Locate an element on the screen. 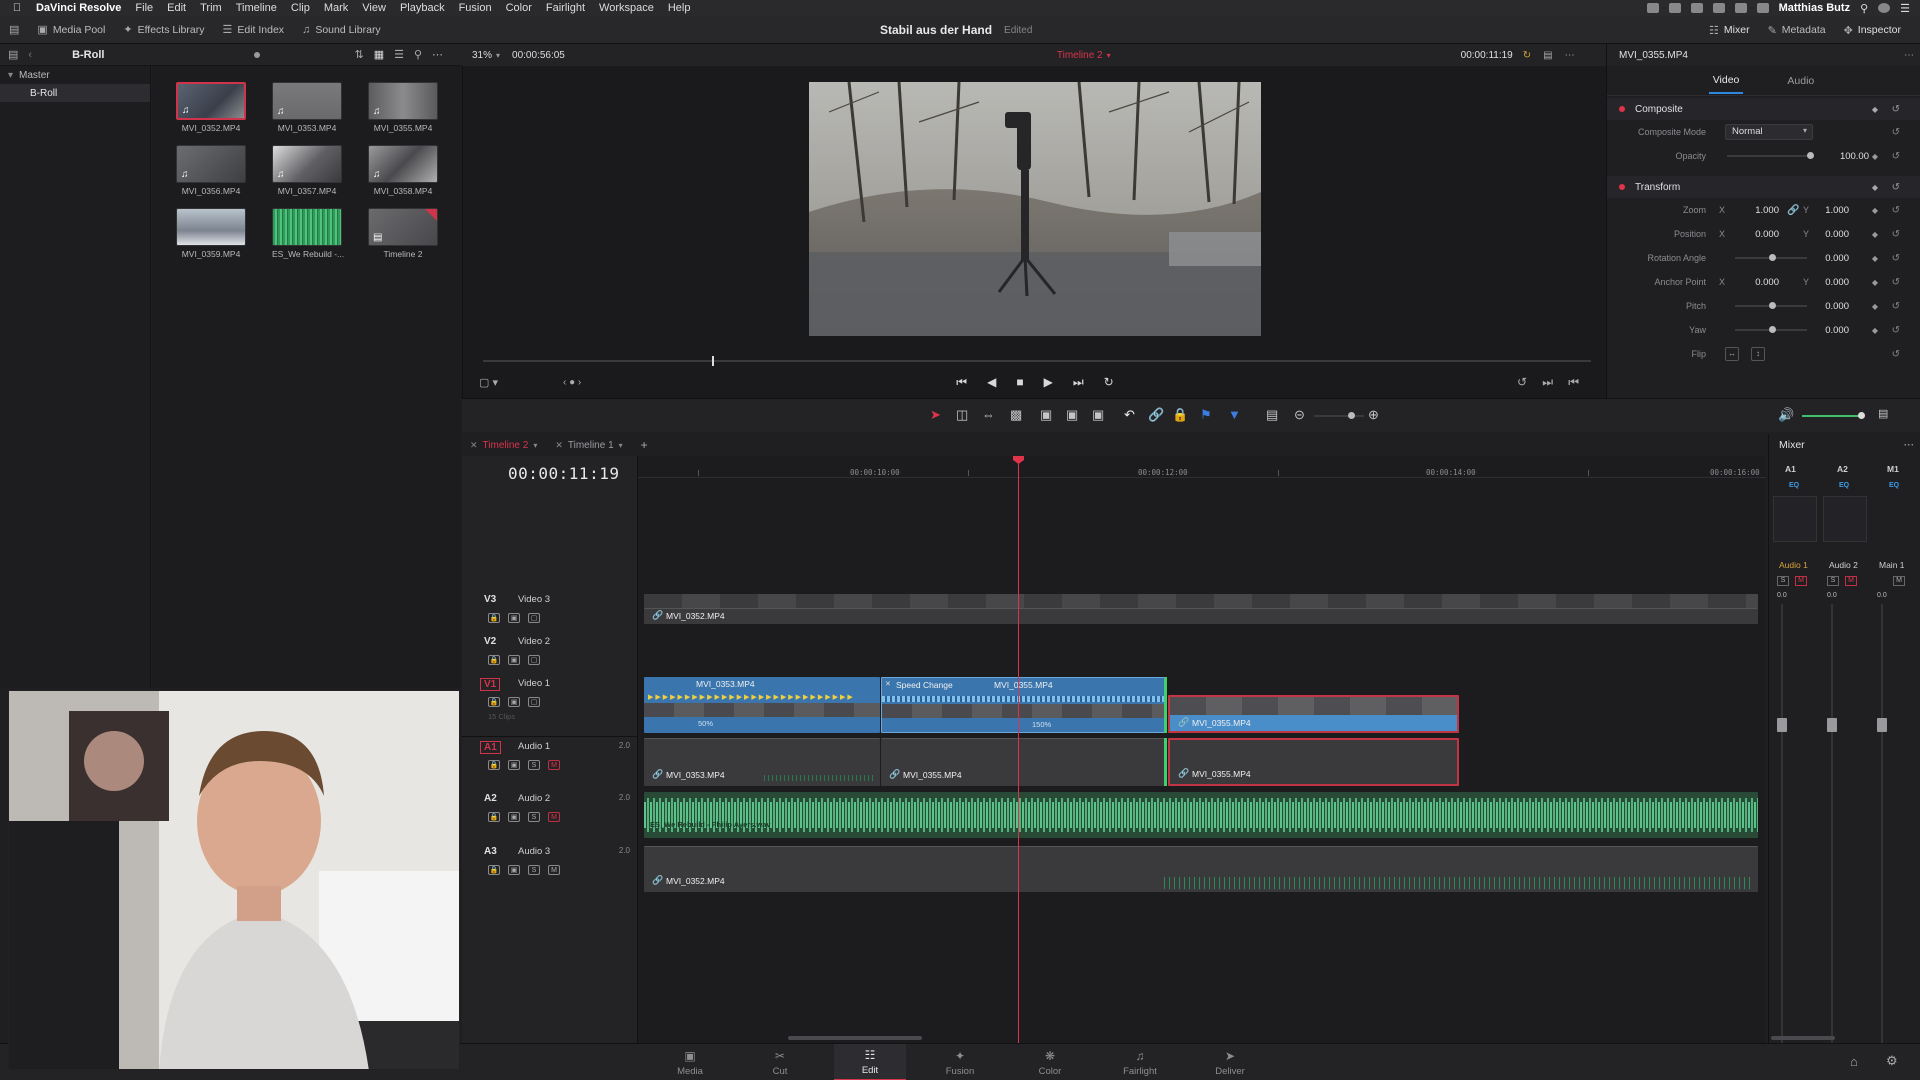 This screenshot has width=1920, height=1080. bluetooth-icon is located at coordinates (1718, 8).